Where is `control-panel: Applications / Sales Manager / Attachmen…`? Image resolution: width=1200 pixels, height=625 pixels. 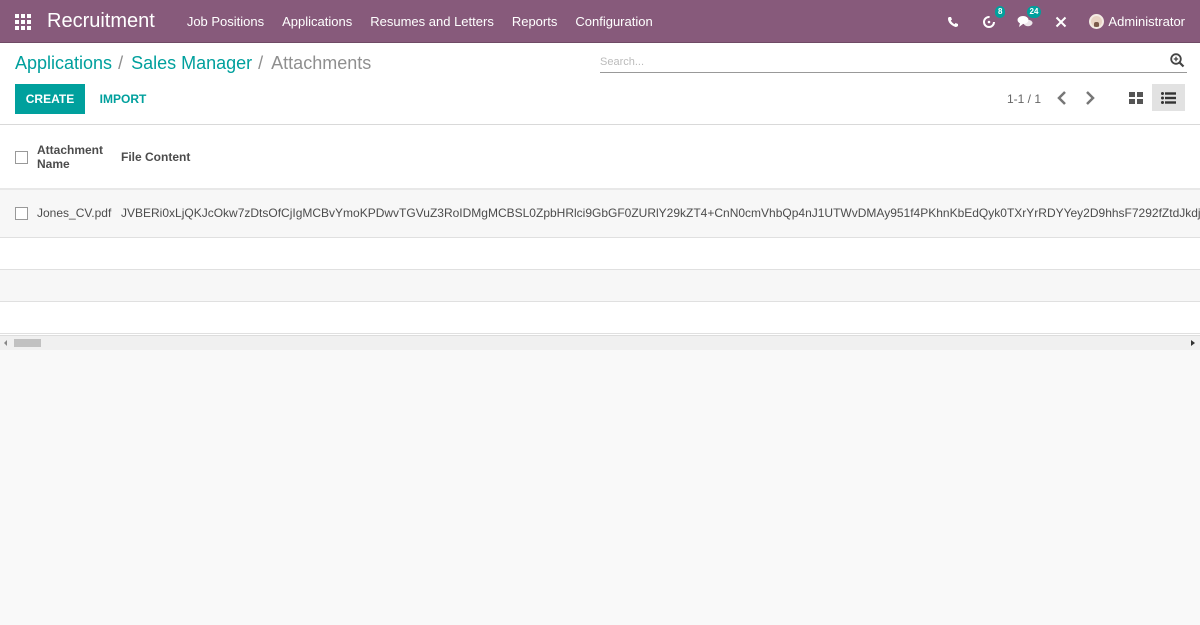
control-panel: Applications / Sales Manager / Attachmen… is located at coordinates (600, 84).